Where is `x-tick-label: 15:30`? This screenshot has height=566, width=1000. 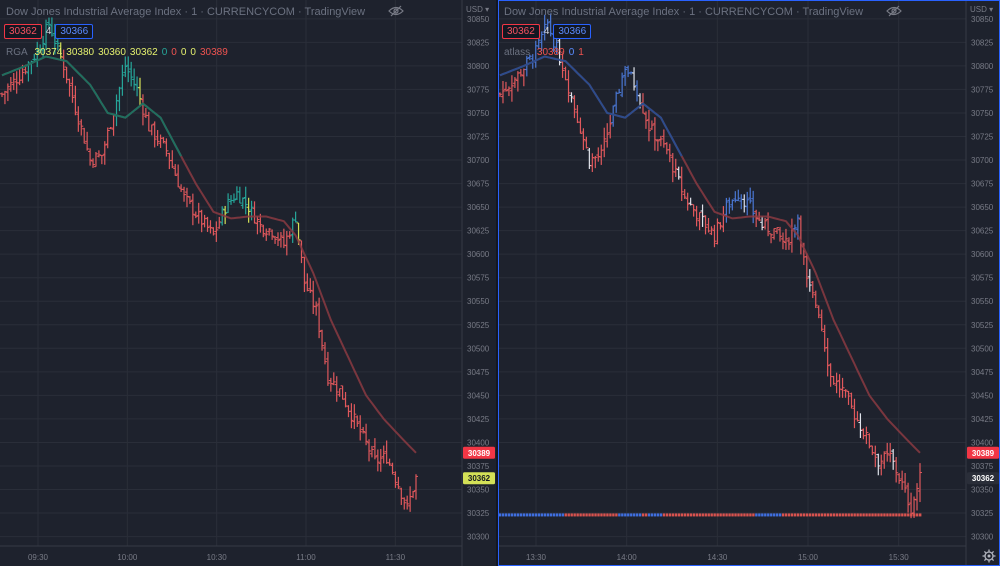
x-tick-label: 15:30 is located at coordinates (899, 557).